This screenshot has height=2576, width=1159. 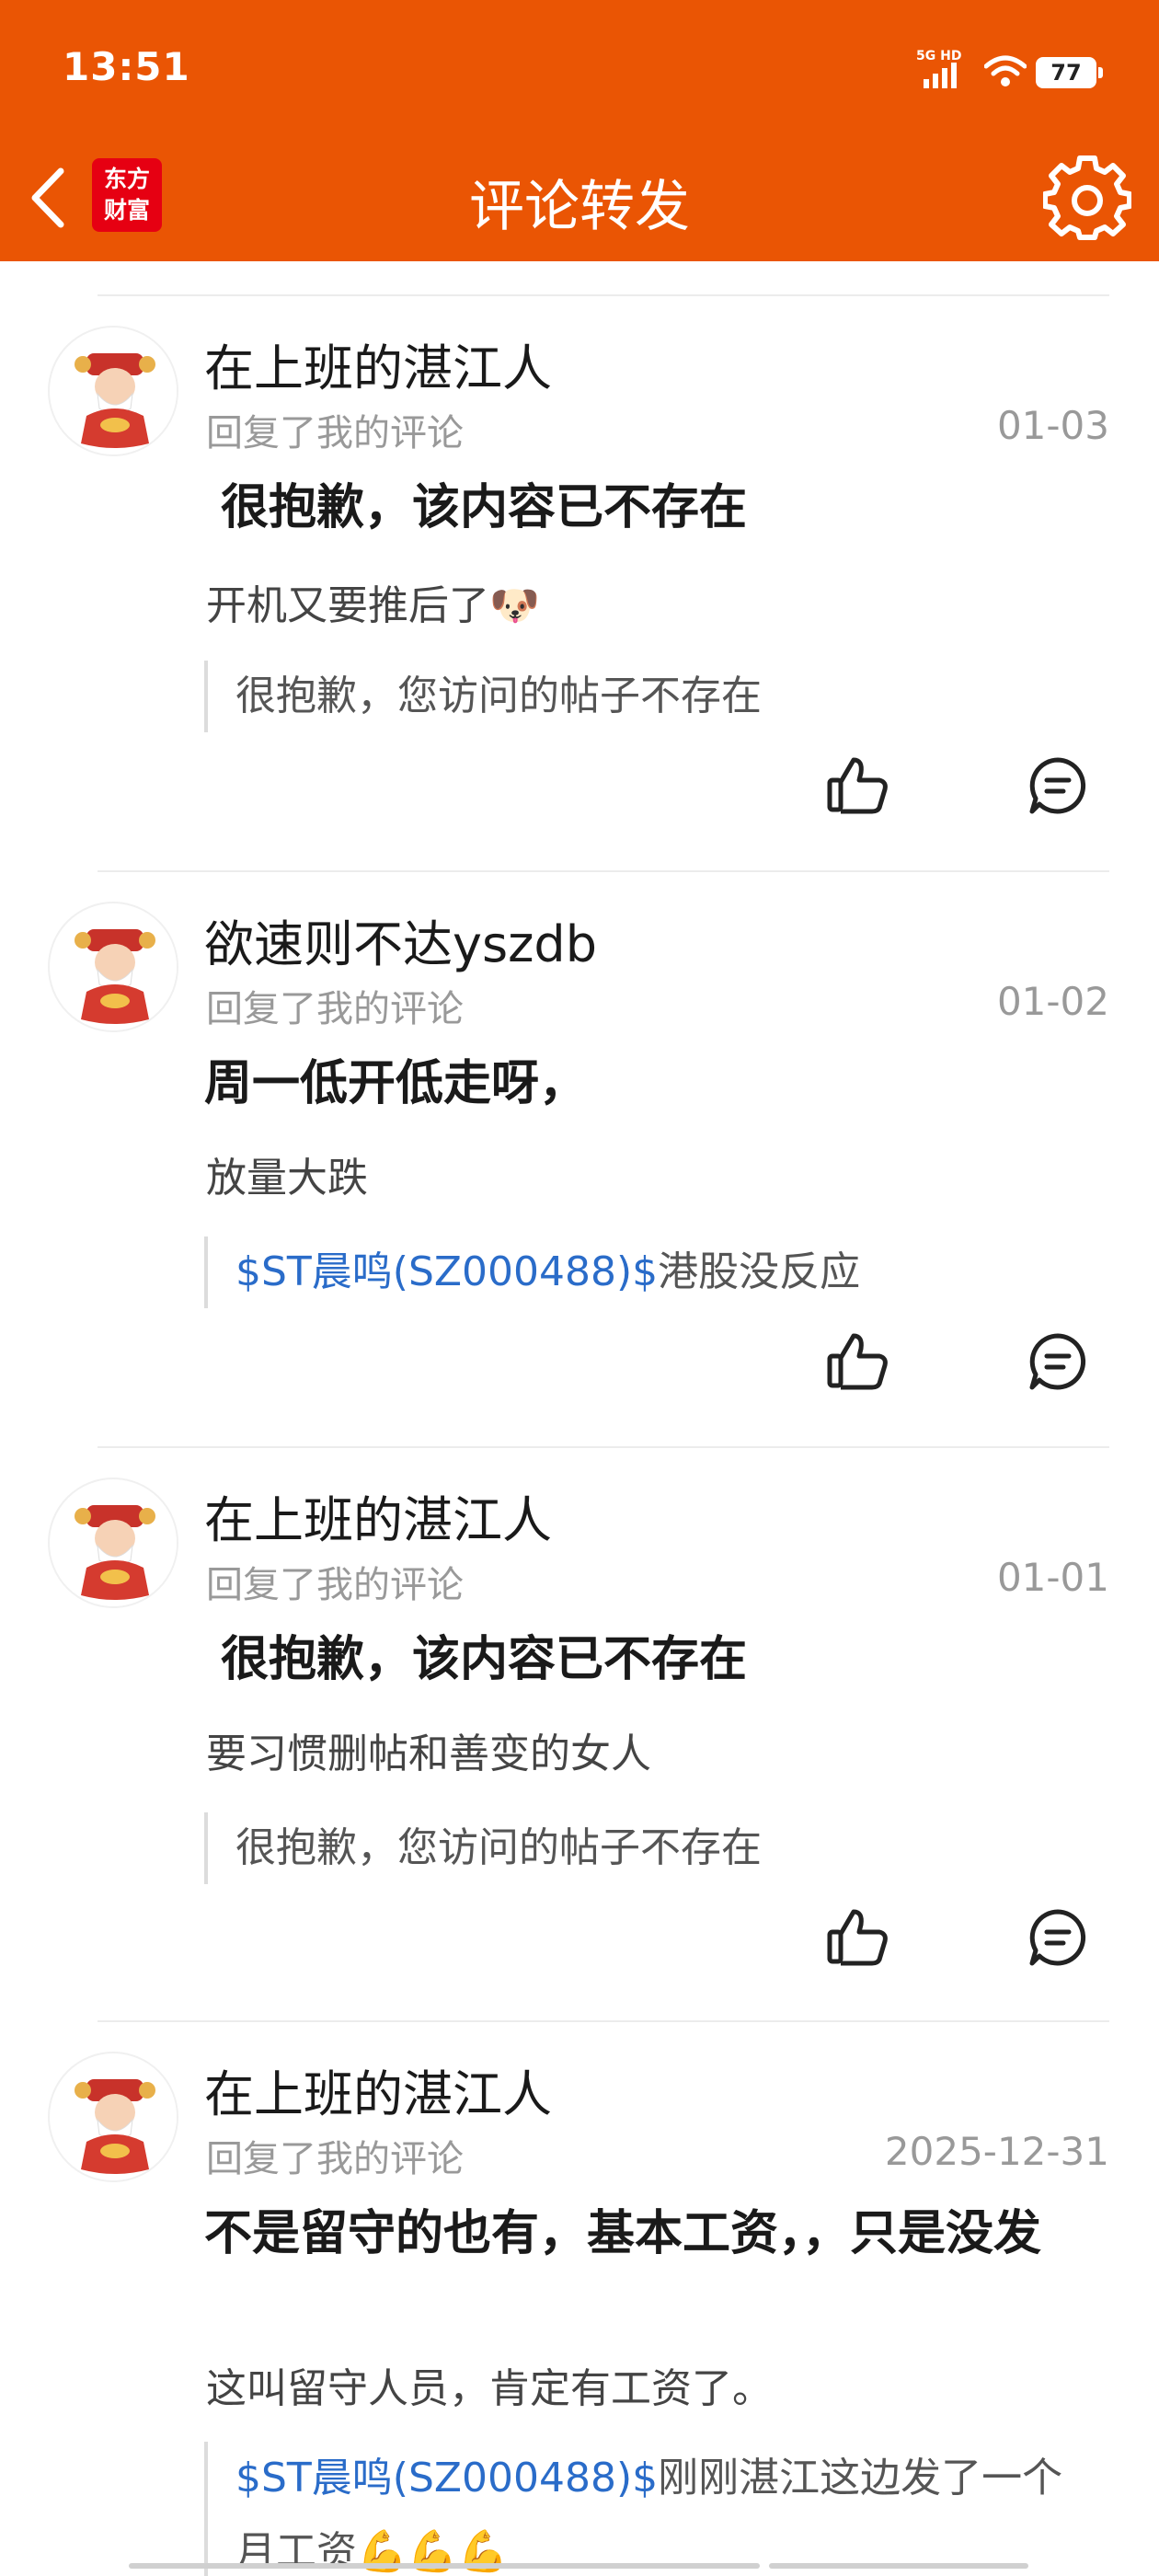 I want to click on quoted-post: $ST晨鸣(SZ000488)$港股没反应, so click(x=659, y=1272).